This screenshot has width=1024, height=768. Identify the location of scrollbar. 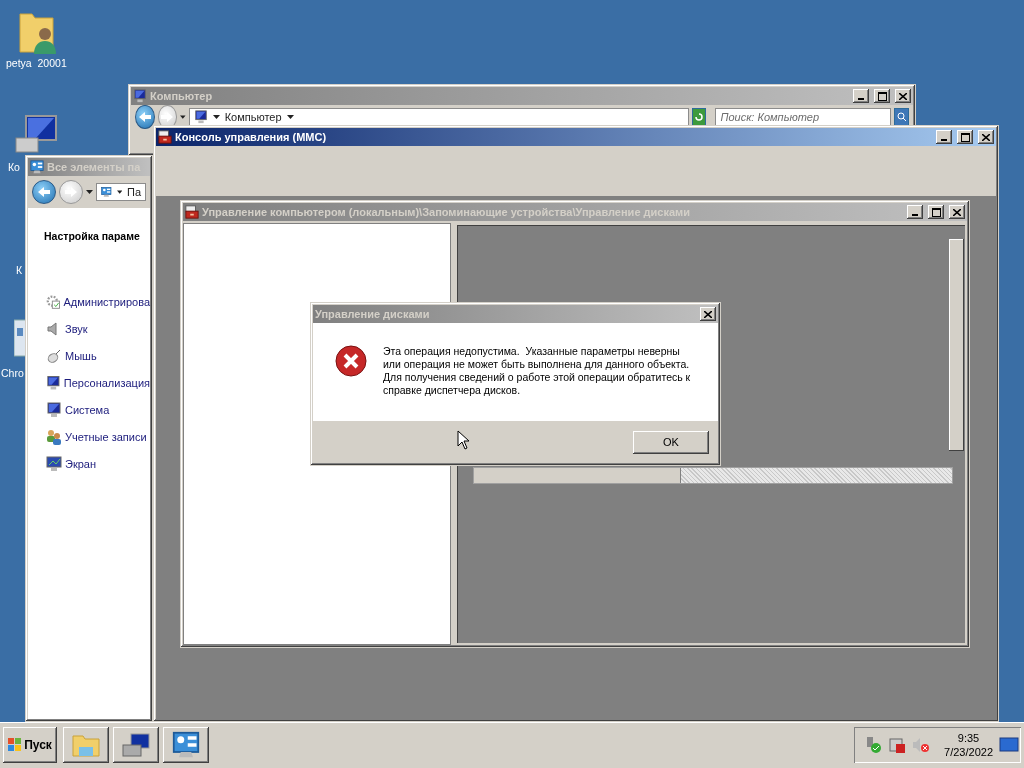
(956, 345).